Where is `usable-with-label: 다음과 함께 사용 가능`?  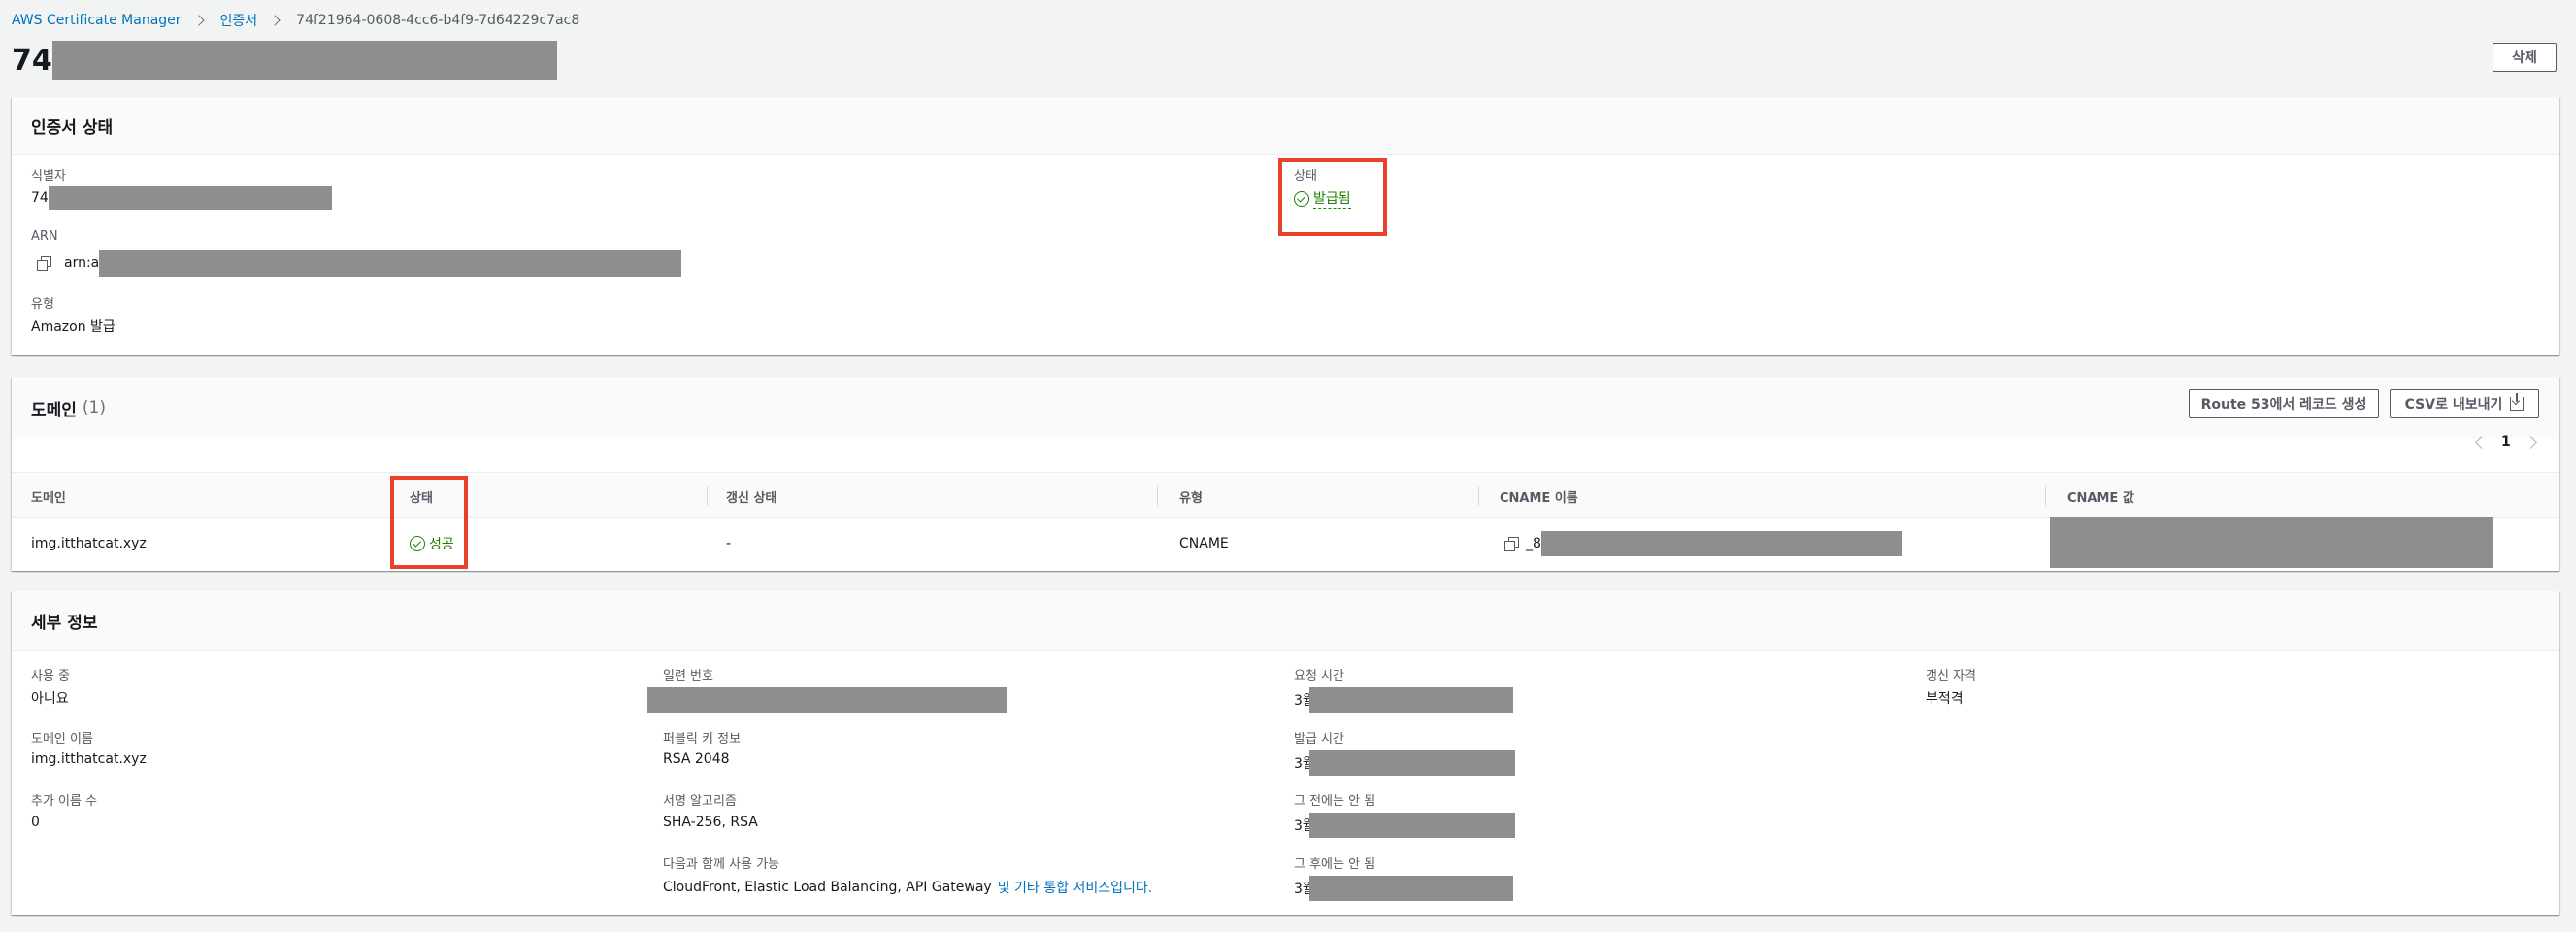 usable-with-label: 다음과 함께 사용 가능 is located at coordinates (721, 864).